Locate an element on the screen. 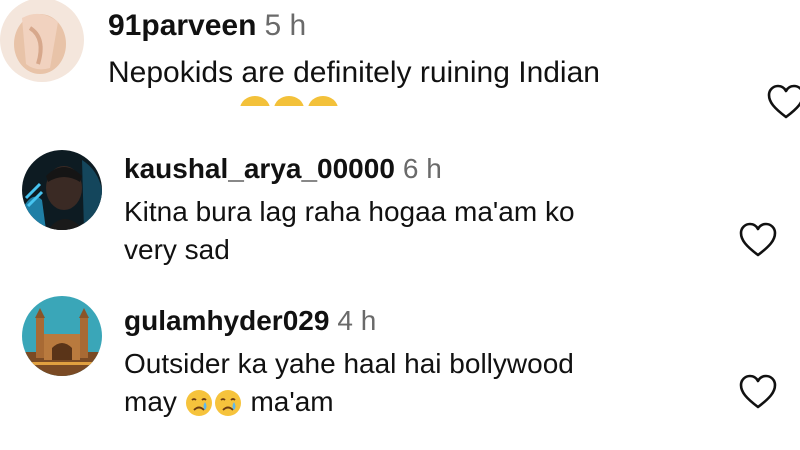 This screenshot has width=800, height=450. comment-header: gulamhyder029 4 h is located at coordinates (434, 321).